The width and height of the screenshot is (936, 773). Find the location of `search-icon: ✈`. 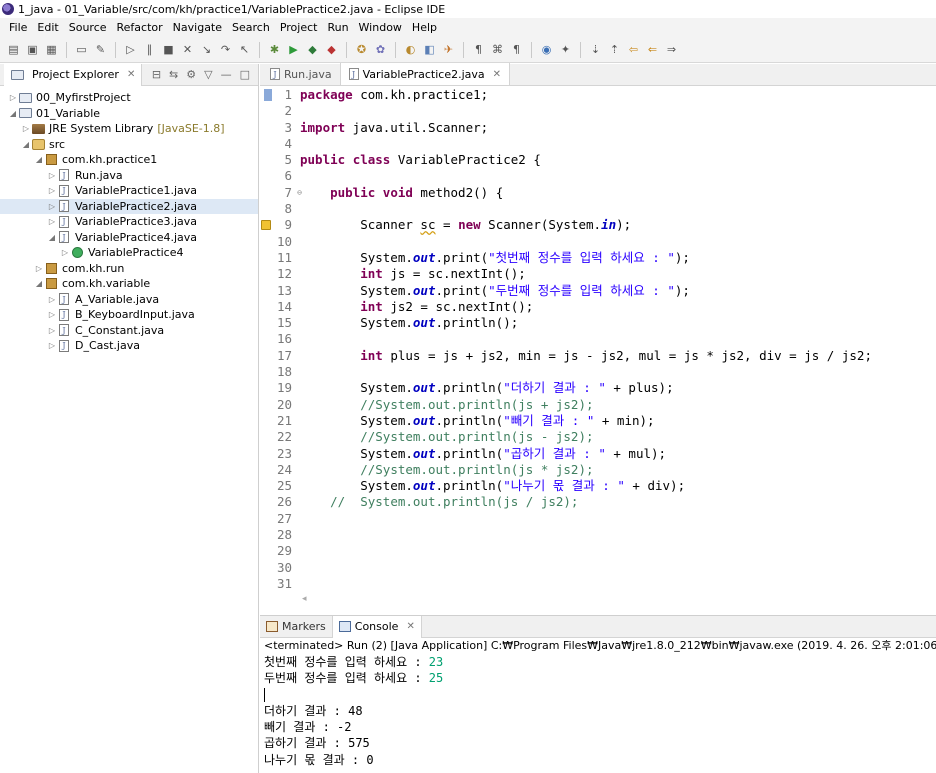

search-icon: ✈ is located at coordinates (448, 49).